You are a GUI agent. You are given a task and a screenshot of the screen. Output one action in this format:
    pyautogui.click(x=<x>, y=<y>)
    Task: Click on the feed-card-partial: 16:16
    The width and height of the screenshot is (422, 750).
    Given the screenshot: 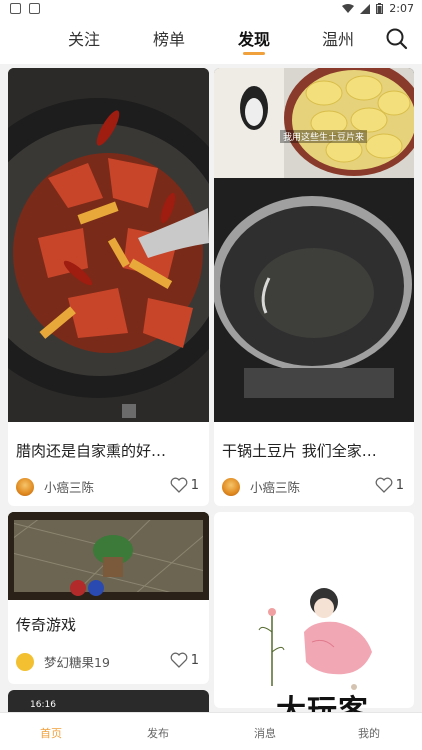 What is the action you would take?
    pyautogui.click(x=108, y=701)
    